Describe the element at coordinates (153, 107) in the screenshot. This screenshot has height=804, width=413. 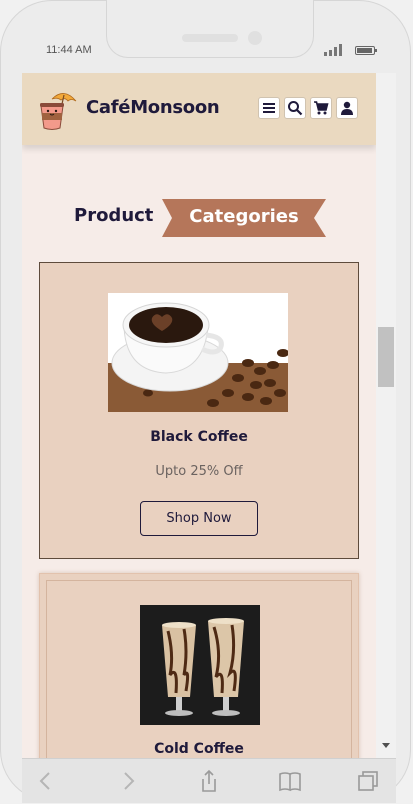
I see `brand-name: CaféMonsoon` at that location.